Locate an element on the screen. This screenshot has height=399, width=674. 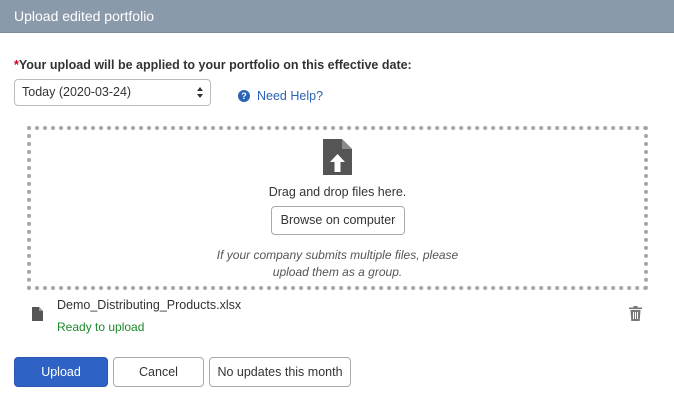
effective-date-select: Today (2020-03-24) is located at coordinates (112, 92).